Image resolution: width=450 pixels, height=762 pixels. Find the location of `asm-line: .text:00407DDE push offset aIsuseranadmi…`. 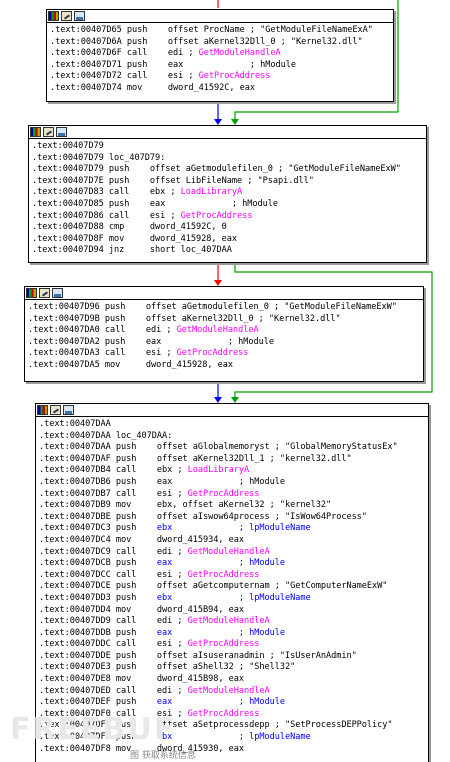

asm-line: .text:00407DDE push offset aIsuseranadmi… is located at coordinates (231, 657).